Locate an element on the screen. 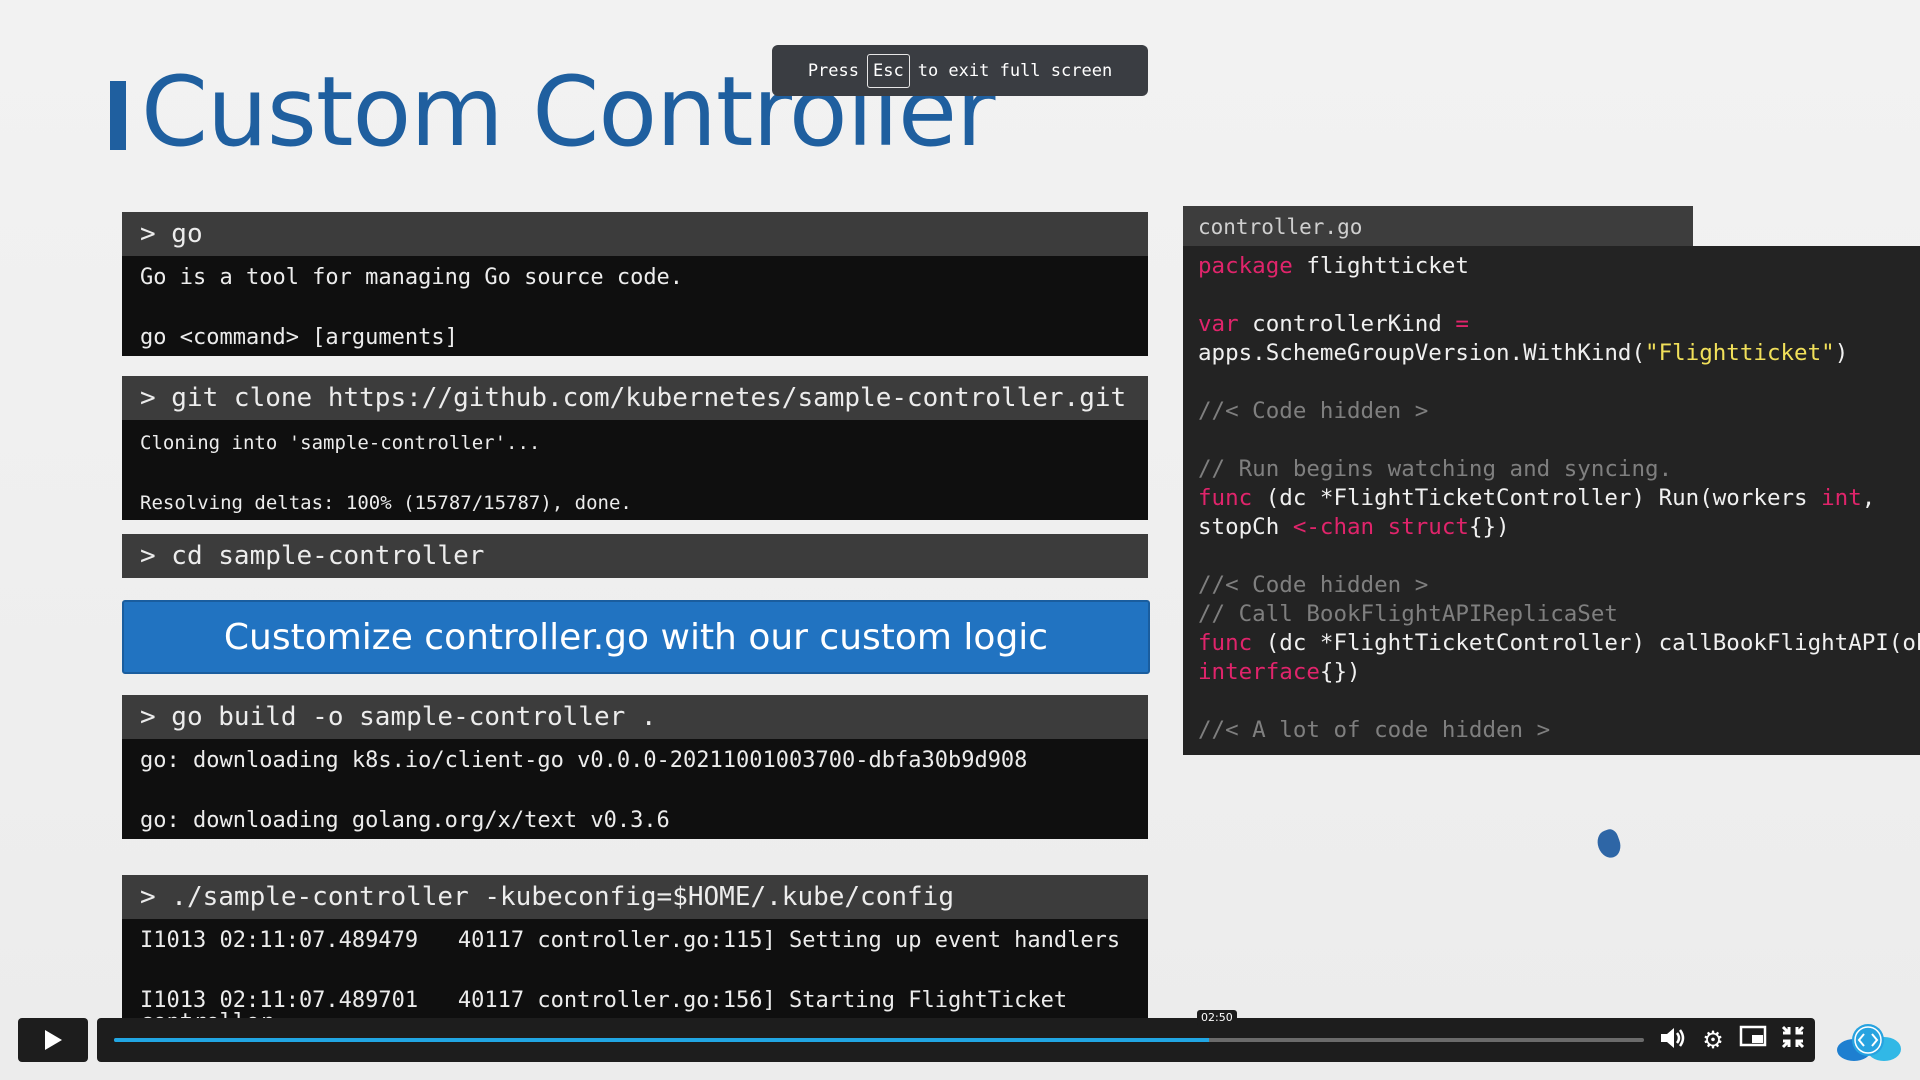 Image resolution: width=1920 pixels, height=1080 pixels. volume-icon is located at coordinates (1673, 1038).